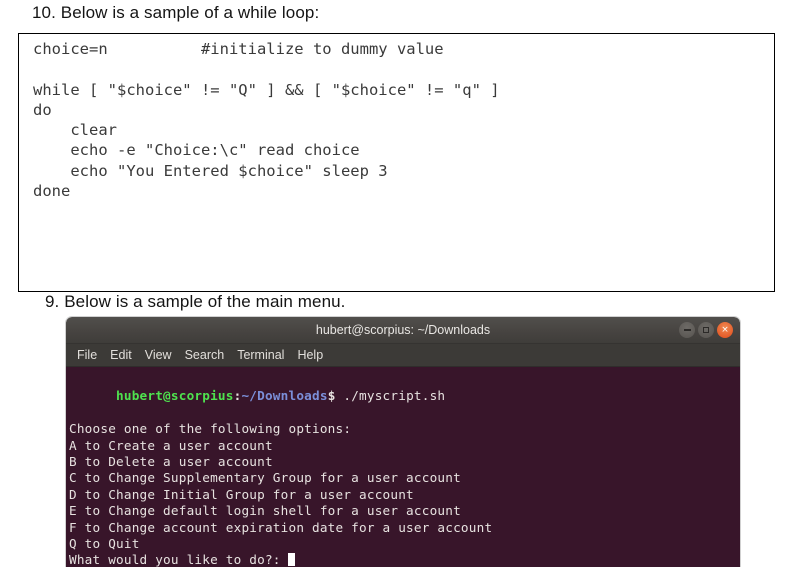  I want to click on terminal-titlebar: hubert@scorpius: ~/Downloads ×, so click(403, 330).